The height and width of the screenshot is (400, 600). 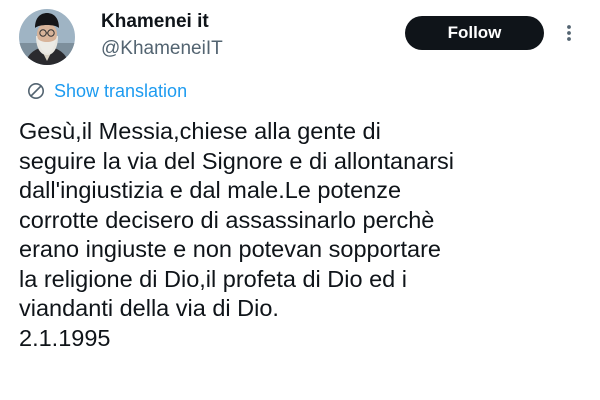 I want to click on tweet-text-line: corrotte decisero di assassinarlo perchè, so click(x=227, y=219).